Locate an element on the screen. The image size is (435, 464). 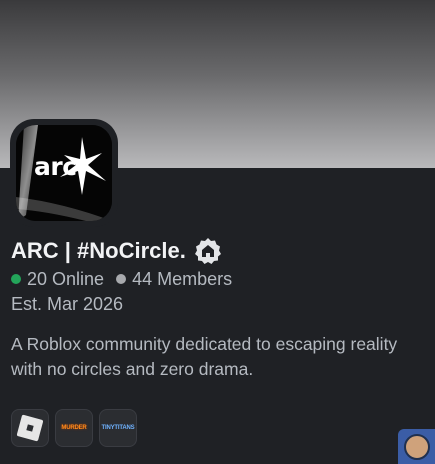
game-murder-mystery: MURDER is located at coordinates (74, 428).